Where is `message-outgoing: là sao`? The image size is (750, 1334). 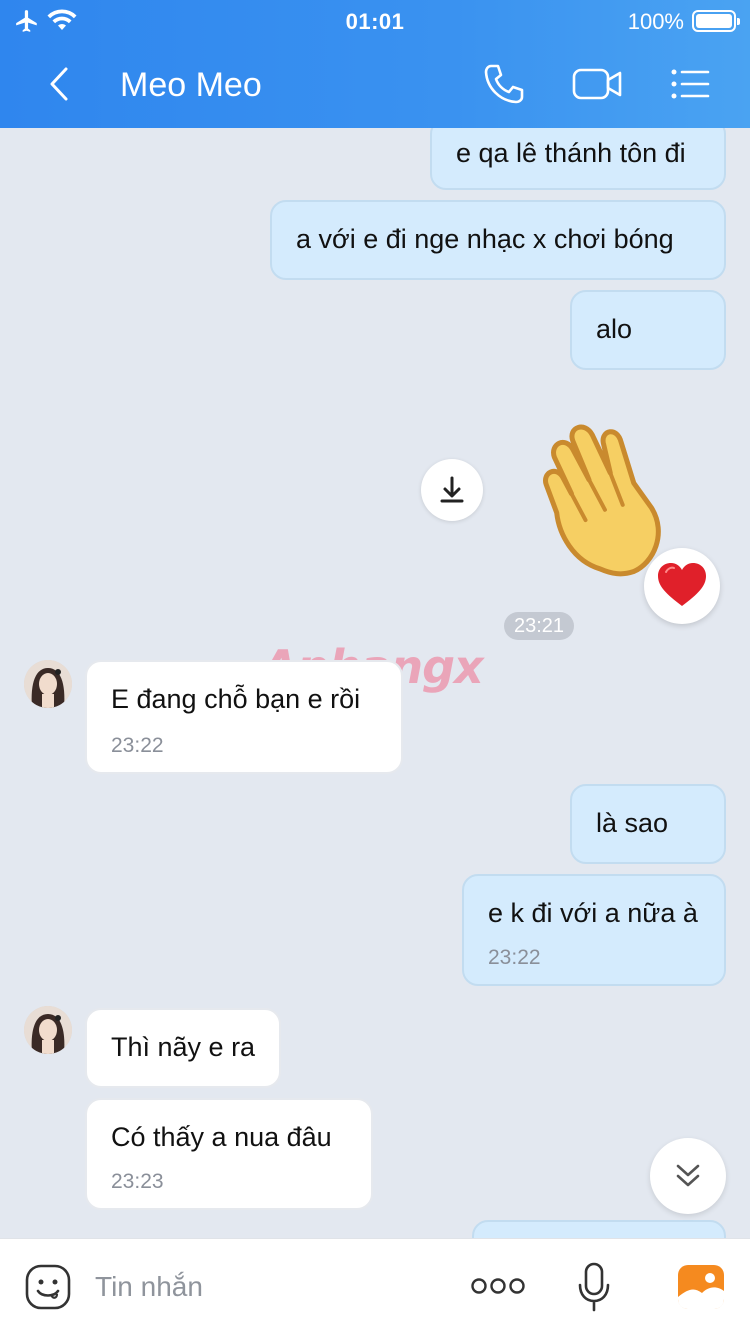
message-outgoing: là sao is located at coordinates (648, 824).